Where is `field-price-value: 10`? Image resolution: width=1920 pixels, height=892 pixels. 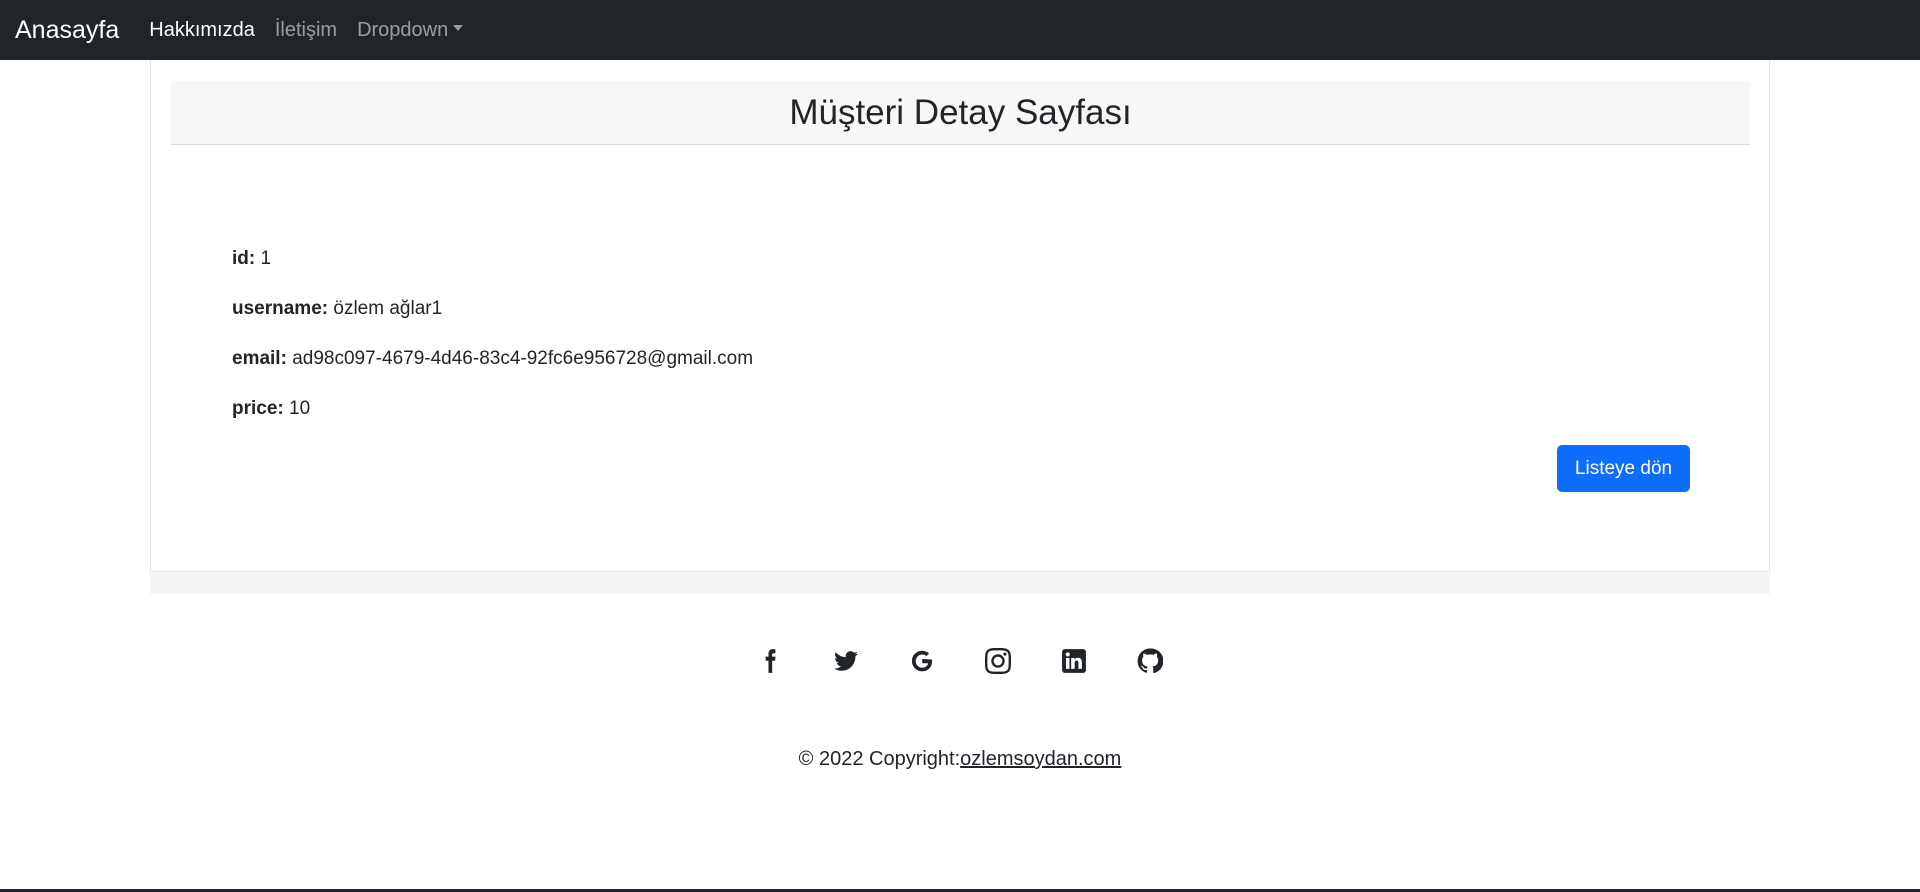 field-price-value: 10 is located at coordinates (300, 408).